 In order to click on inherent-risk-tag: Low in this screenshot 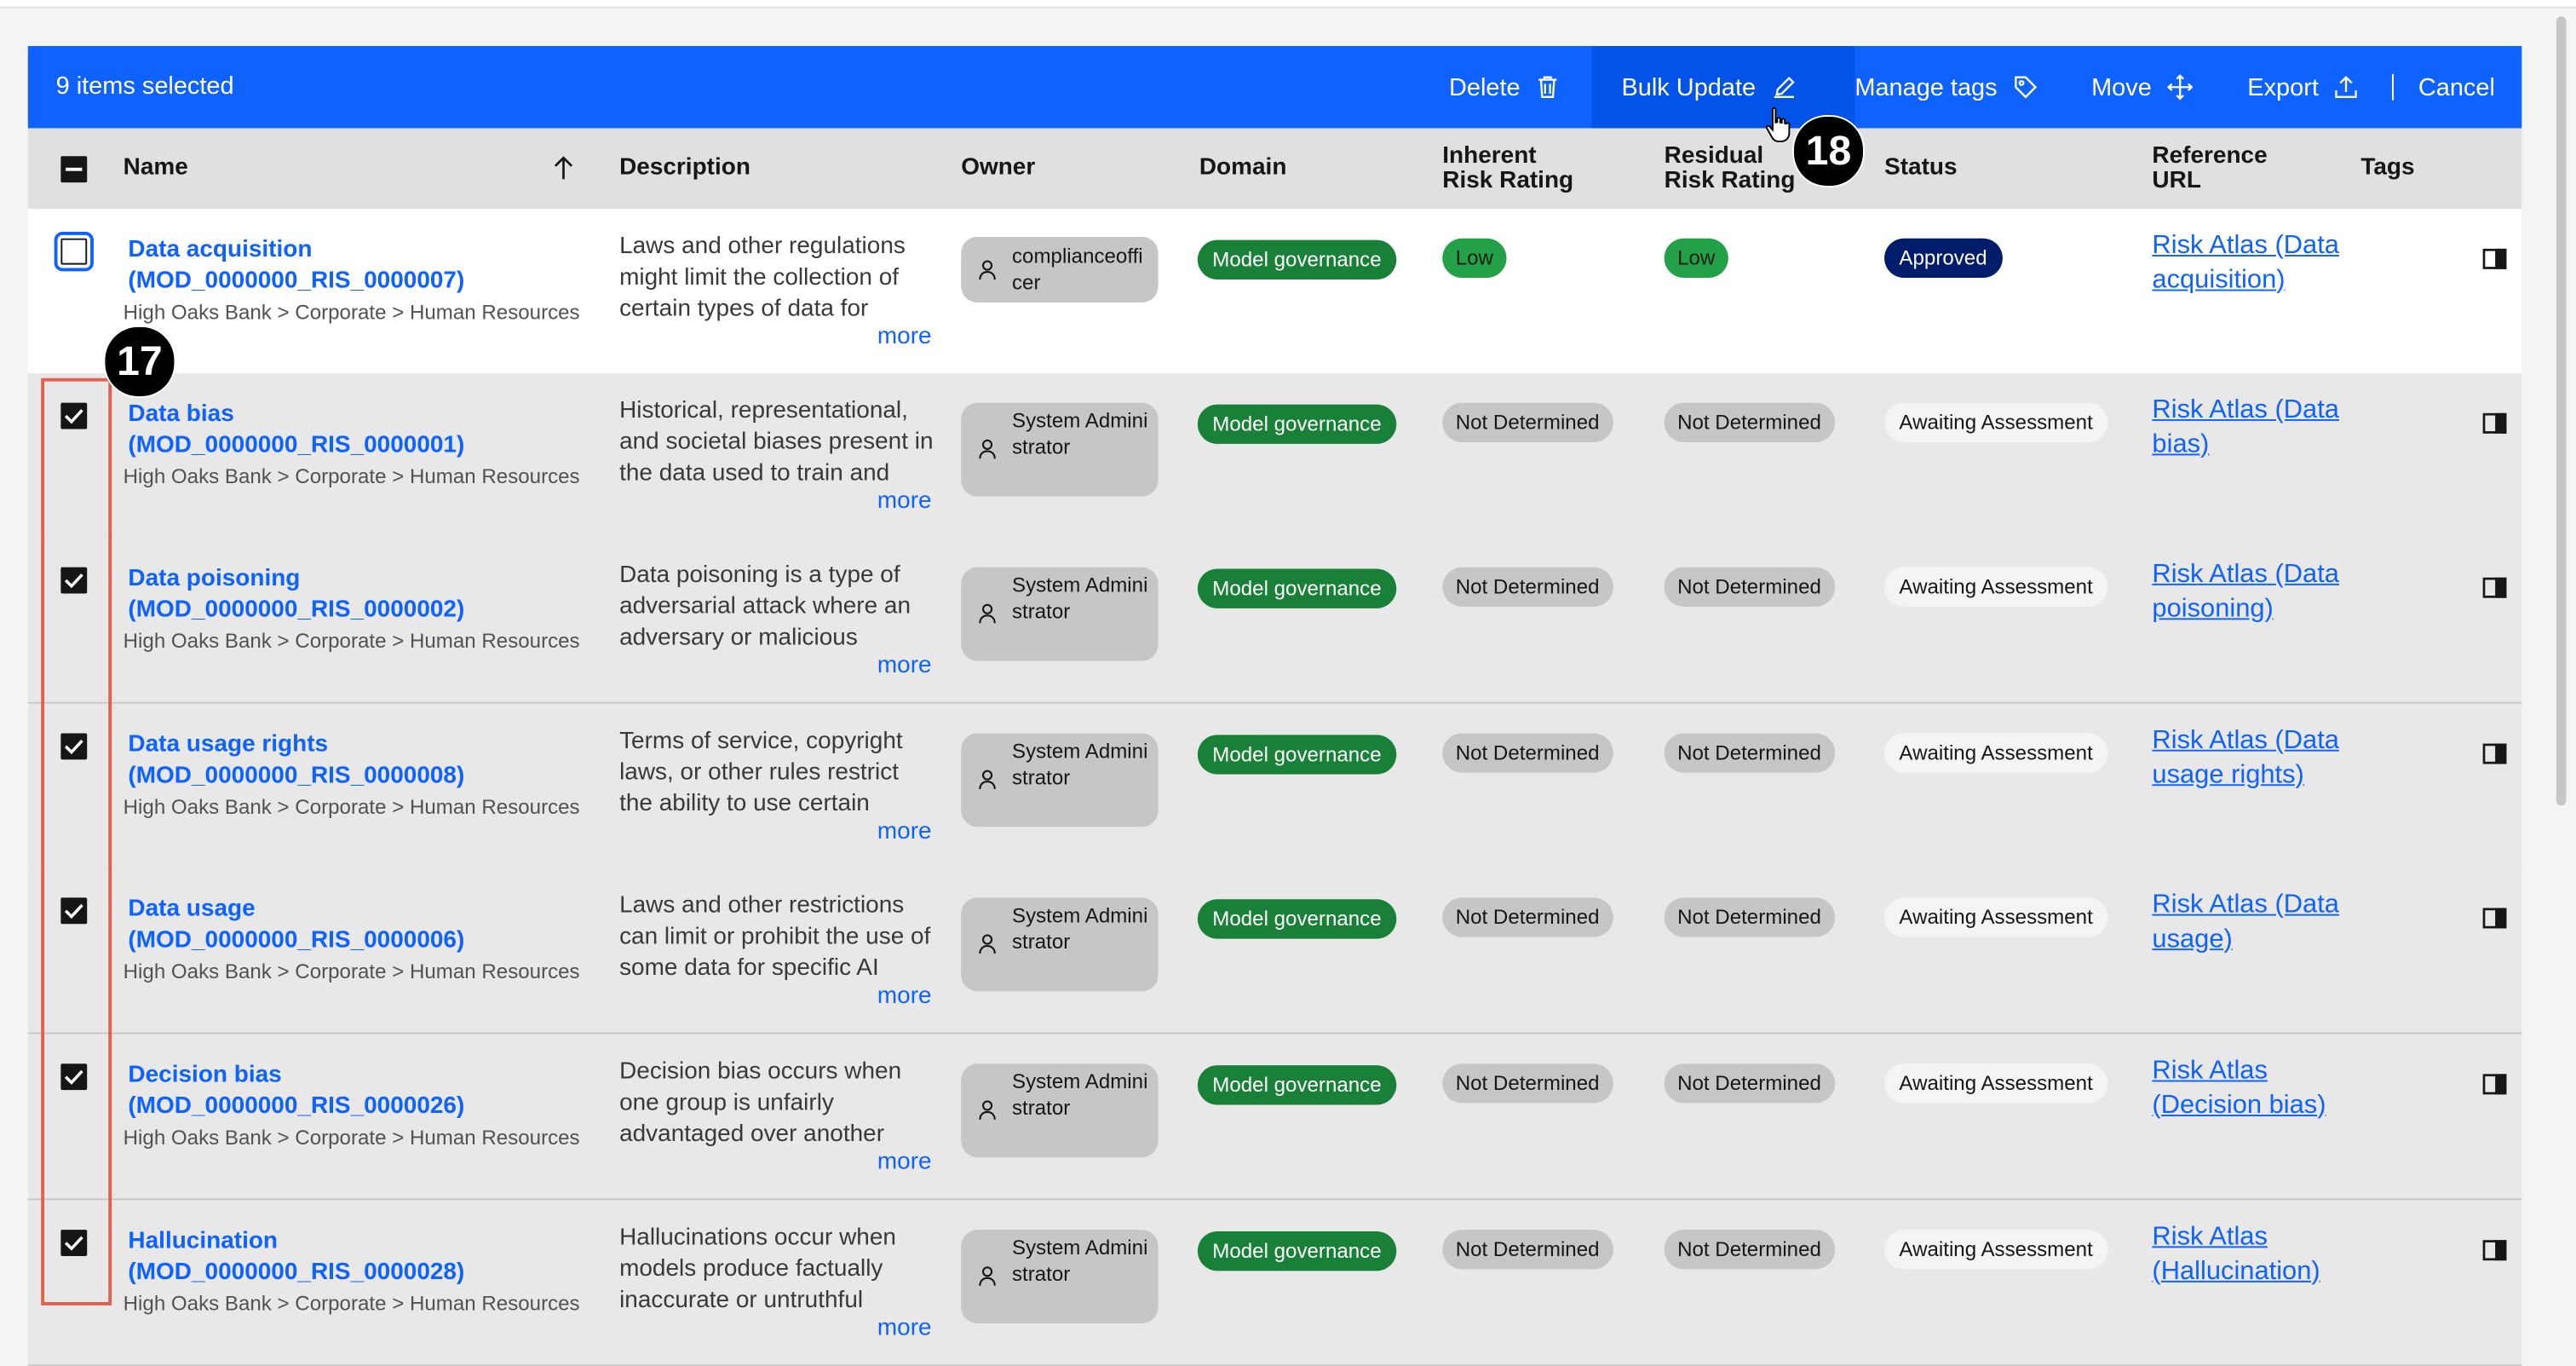, I will do `click(1474, 258)`.